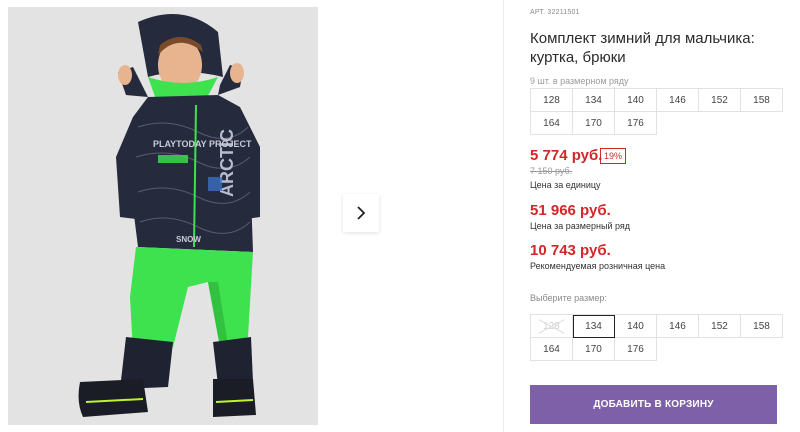 The height and width of the screenshot is (432, 800). Describe the element at coordinates (720, 100) in the screenshot. I see `row-size-cell: 152` at that location.